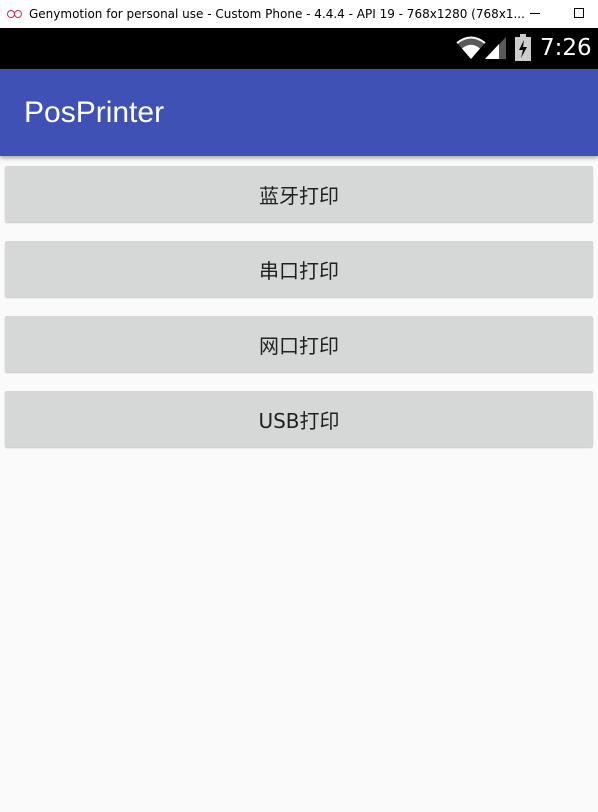 The image size is (598, 812). Describe the element at coordinates (299, 112) in the screenshot. I see `app-bar: PosPrinter` at that location.